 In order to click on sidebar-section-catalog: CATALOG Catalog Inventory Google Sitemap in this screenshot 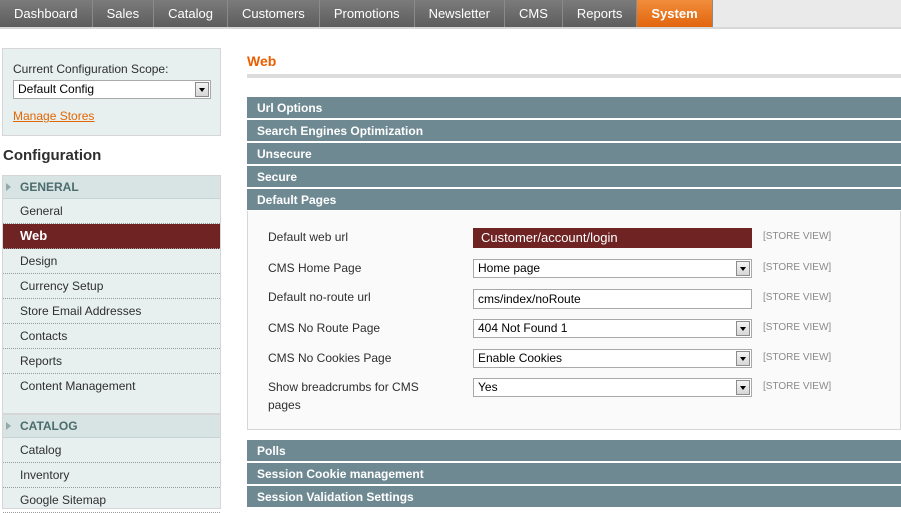, I will do `click(111, 463)`.